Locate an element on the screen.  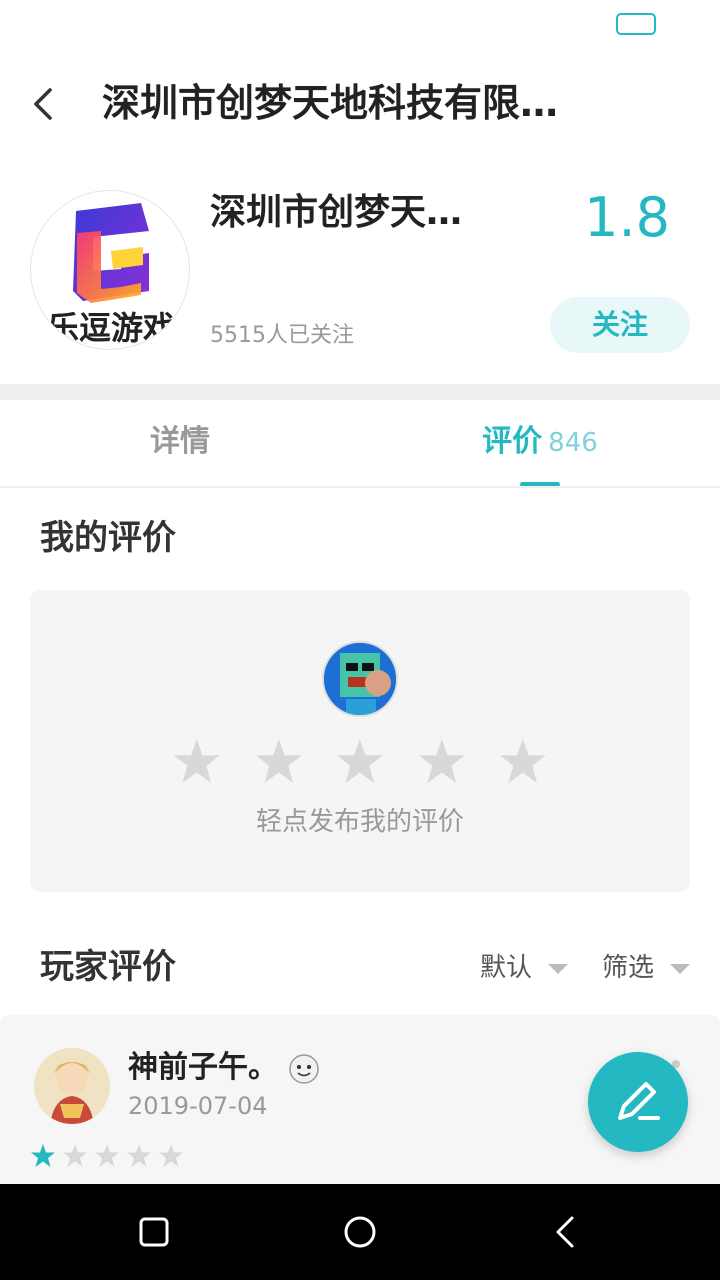
reviewer-avatar is located at coordinates (72, 1086).